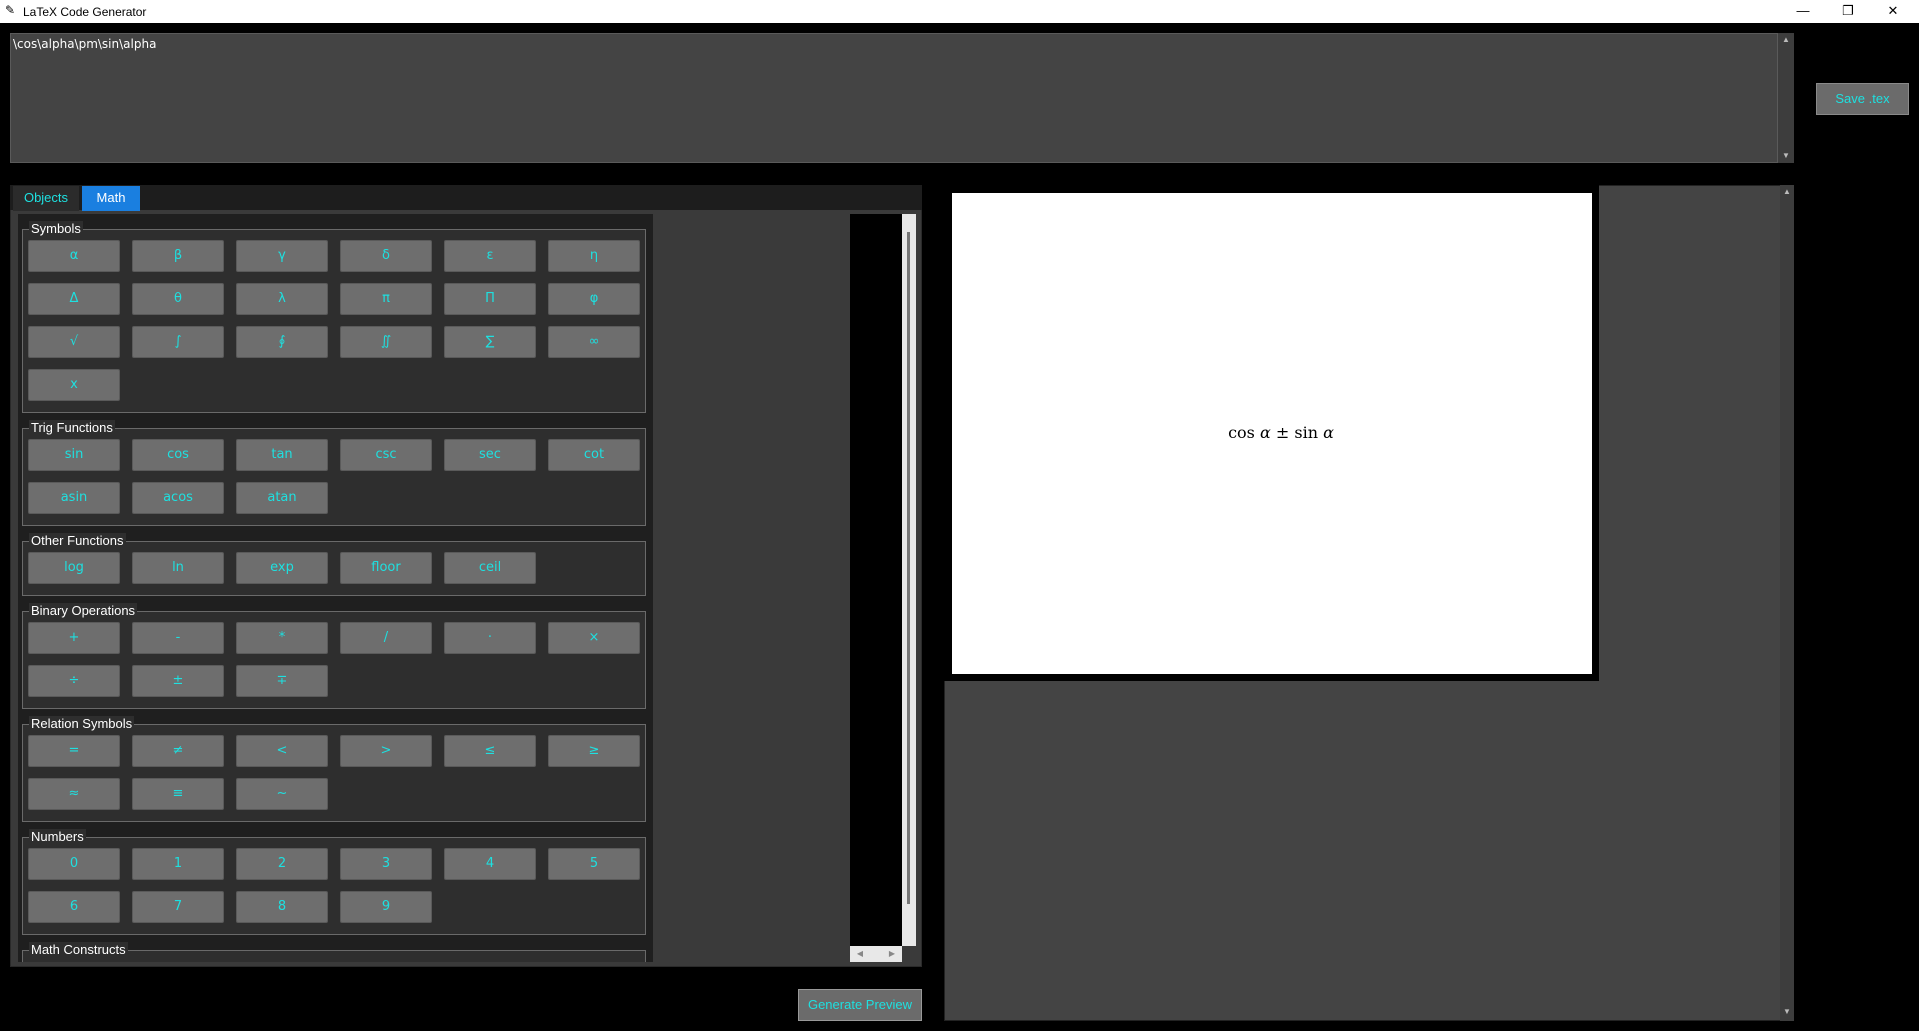 This screenshot has height=1031, width=1919. Describe the element at coordinates (282, 907) in the screenshot. I see `insert-button: 8` at that location.